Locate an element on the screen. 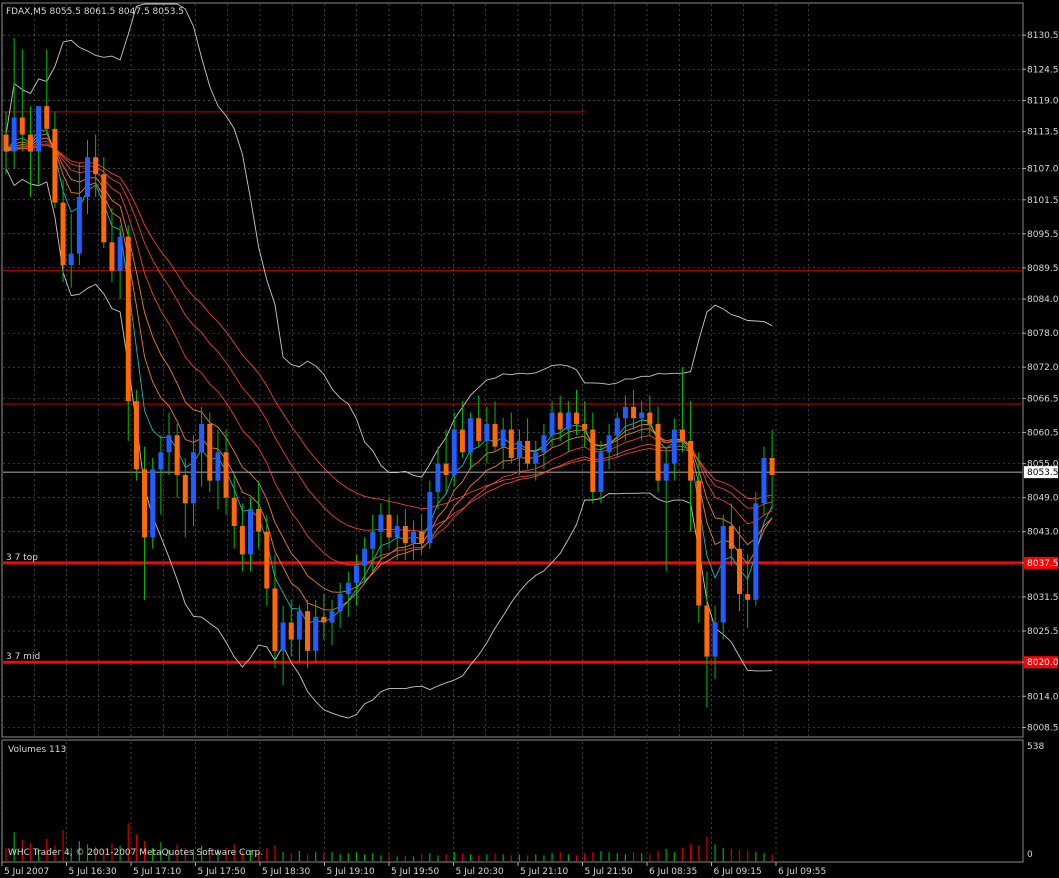  level-price-tag-label: 8037.5 is located at coordinates (1043, 564).